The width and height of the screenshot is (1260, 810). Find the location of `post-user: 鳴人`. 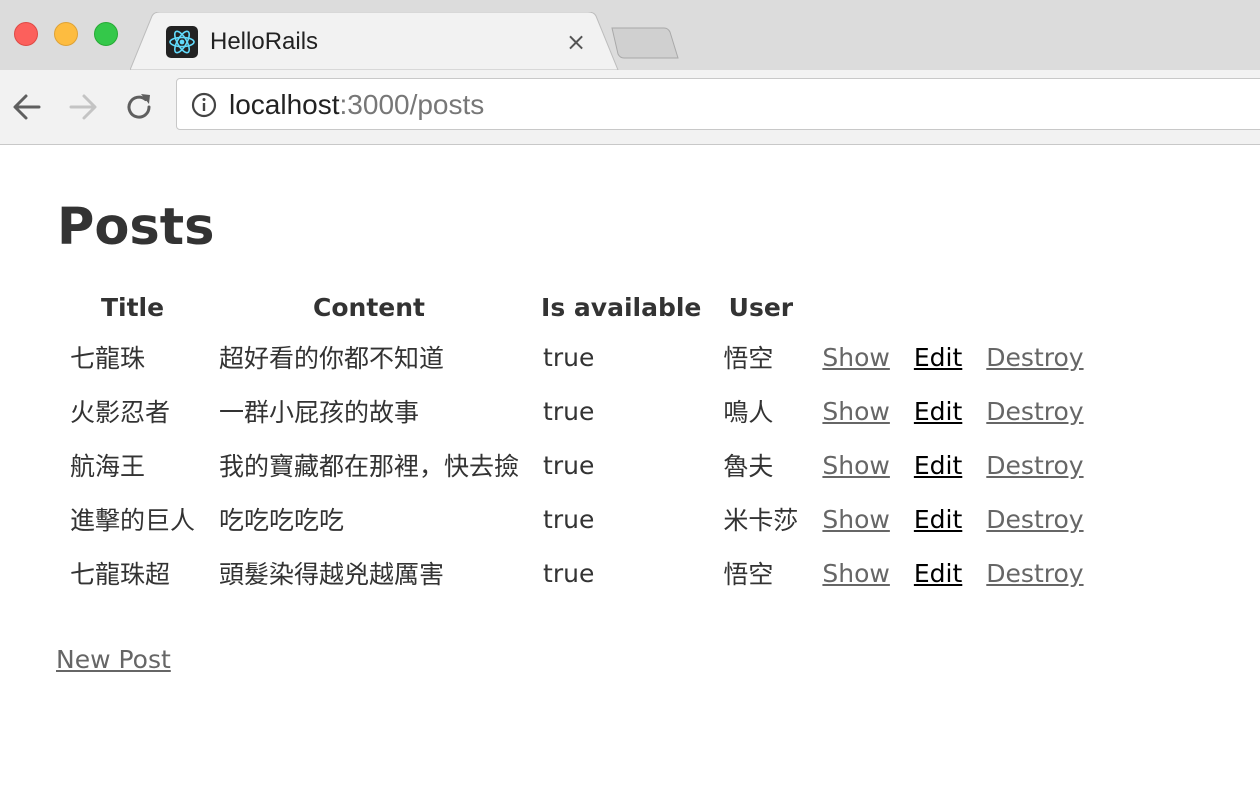

post-user: 鳴人 is located at coordinates (748, 412).